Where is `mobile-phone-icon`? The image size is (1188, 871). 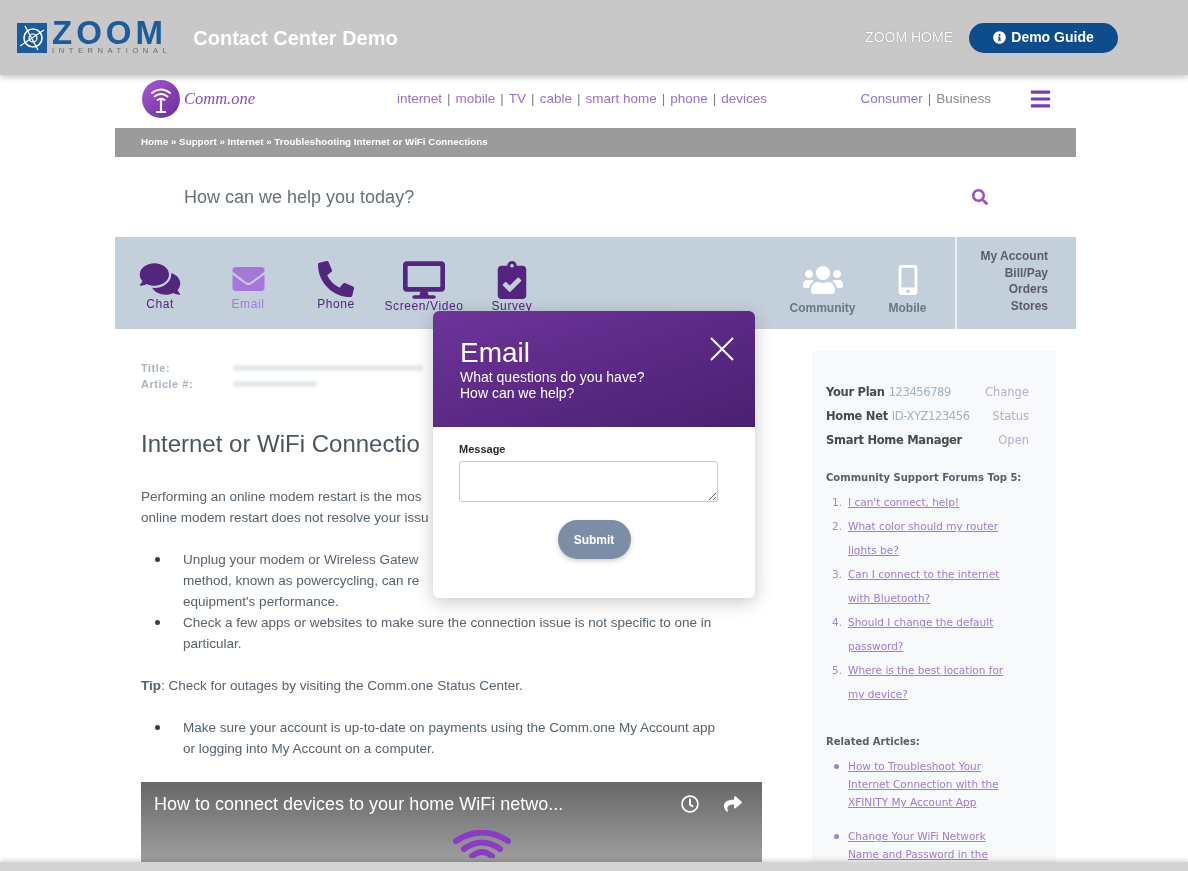 mobile-phone-icon is located at coordinates (907, 280).